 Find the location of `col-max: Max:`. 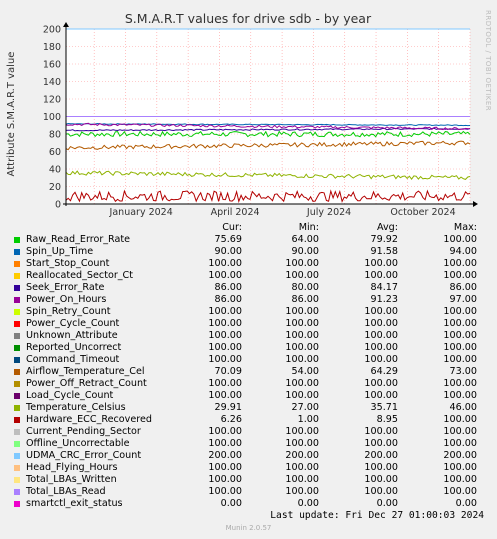

col-max: Max: is located at coordinates (465, 227).